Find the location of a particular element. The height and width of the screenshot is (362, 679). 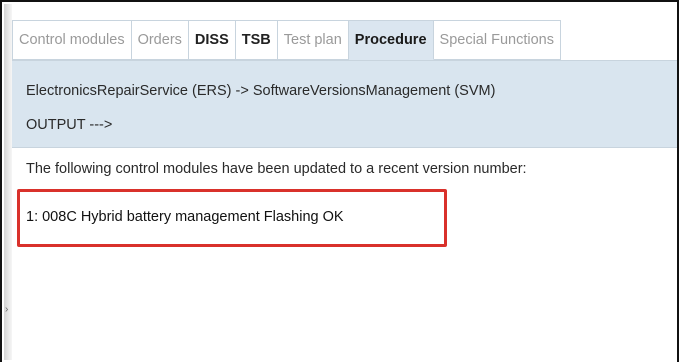

output-label: OUTPUT ---> is located at coordinates (69, 125).